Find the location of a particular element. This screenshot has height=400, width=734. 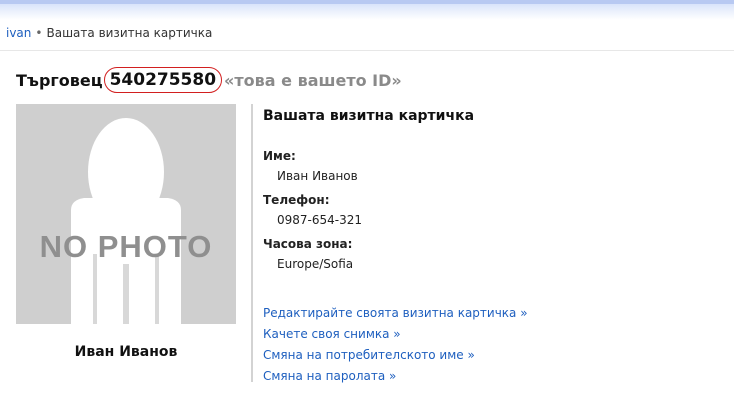

merchant-label: Търговец is located at coordinates (59, 80).